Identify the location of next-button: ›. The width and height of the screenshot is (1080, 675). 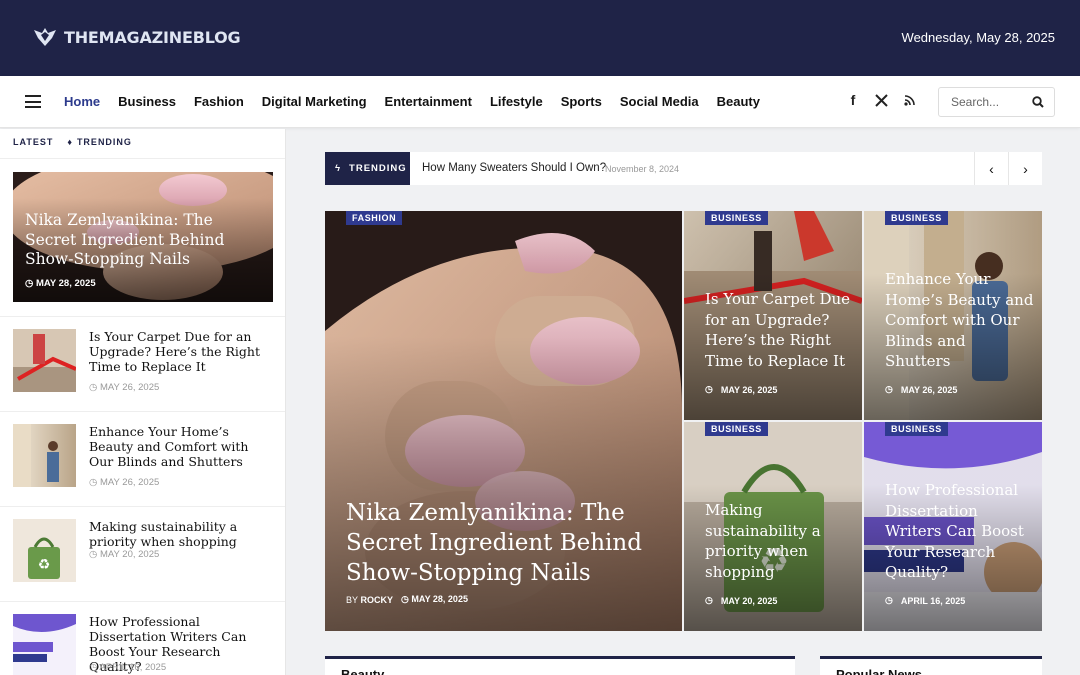
(1025, 168).